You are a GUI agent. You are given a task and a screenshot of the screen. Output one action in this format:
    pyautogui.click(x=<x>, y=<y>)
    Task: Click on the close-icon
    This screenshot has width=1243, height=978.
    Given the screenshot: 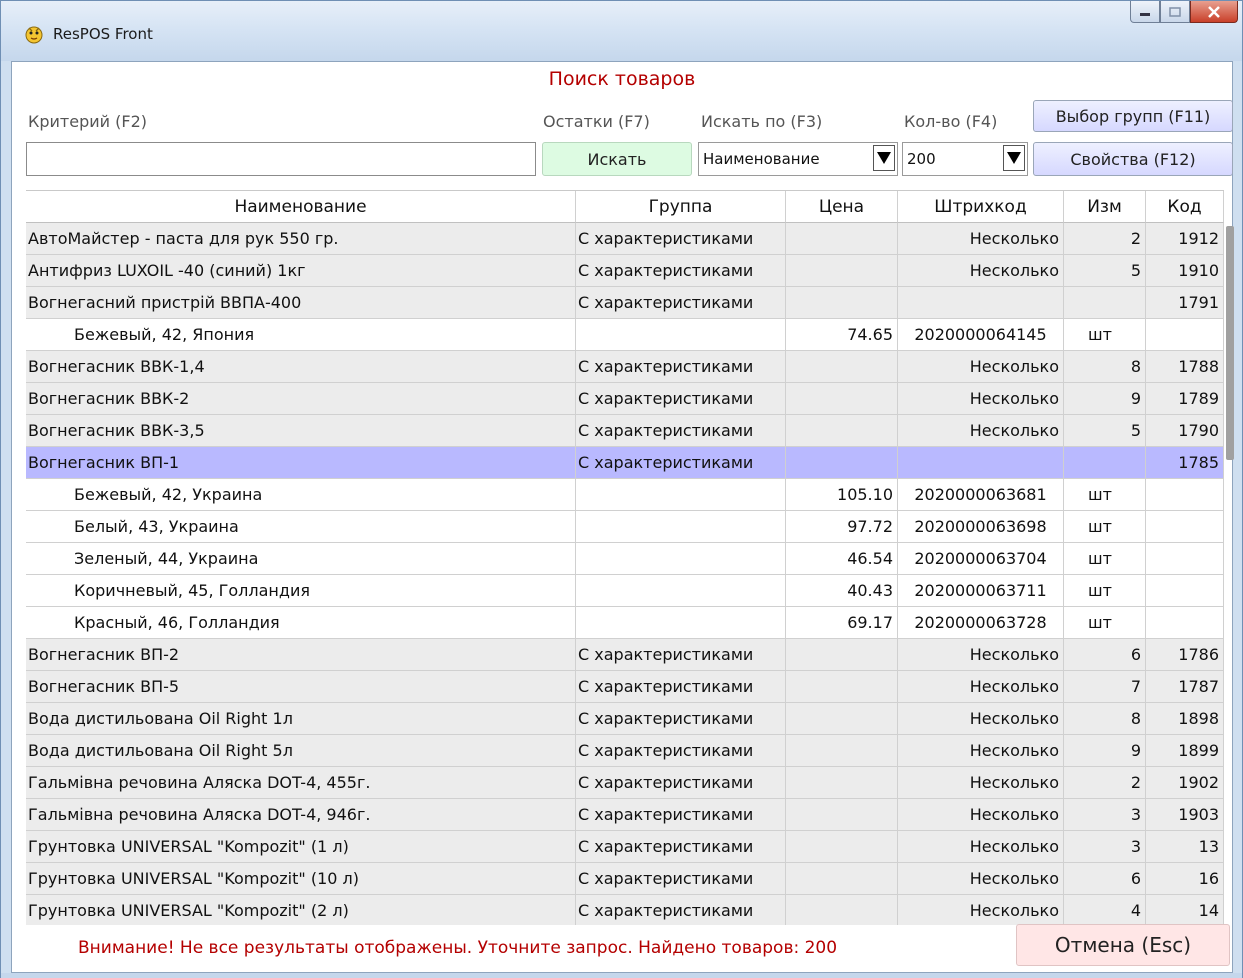 What is the action you would take?
    pyautogui.click(x=1214, y=11)
    